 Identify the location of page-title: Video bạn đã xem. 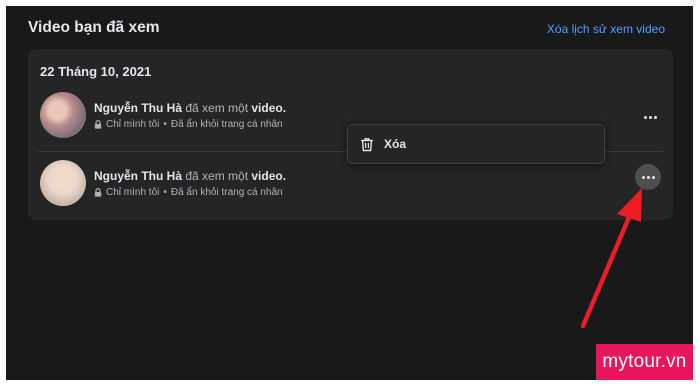
(94, 27).